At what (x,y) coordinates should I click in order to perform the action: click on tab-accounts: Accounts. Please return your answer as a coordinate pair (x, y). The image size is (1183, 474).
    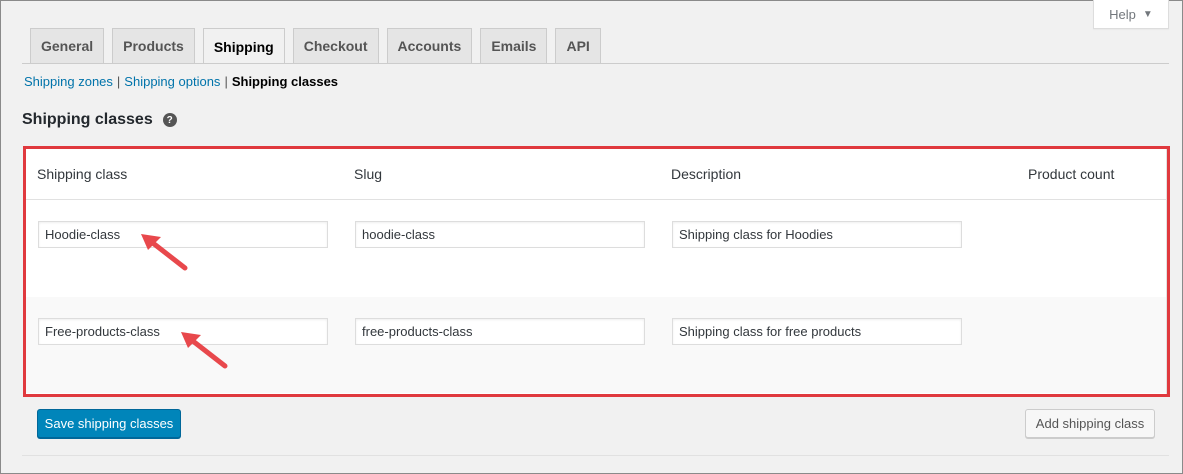
    Looking at the image, I should click on (429, 45).